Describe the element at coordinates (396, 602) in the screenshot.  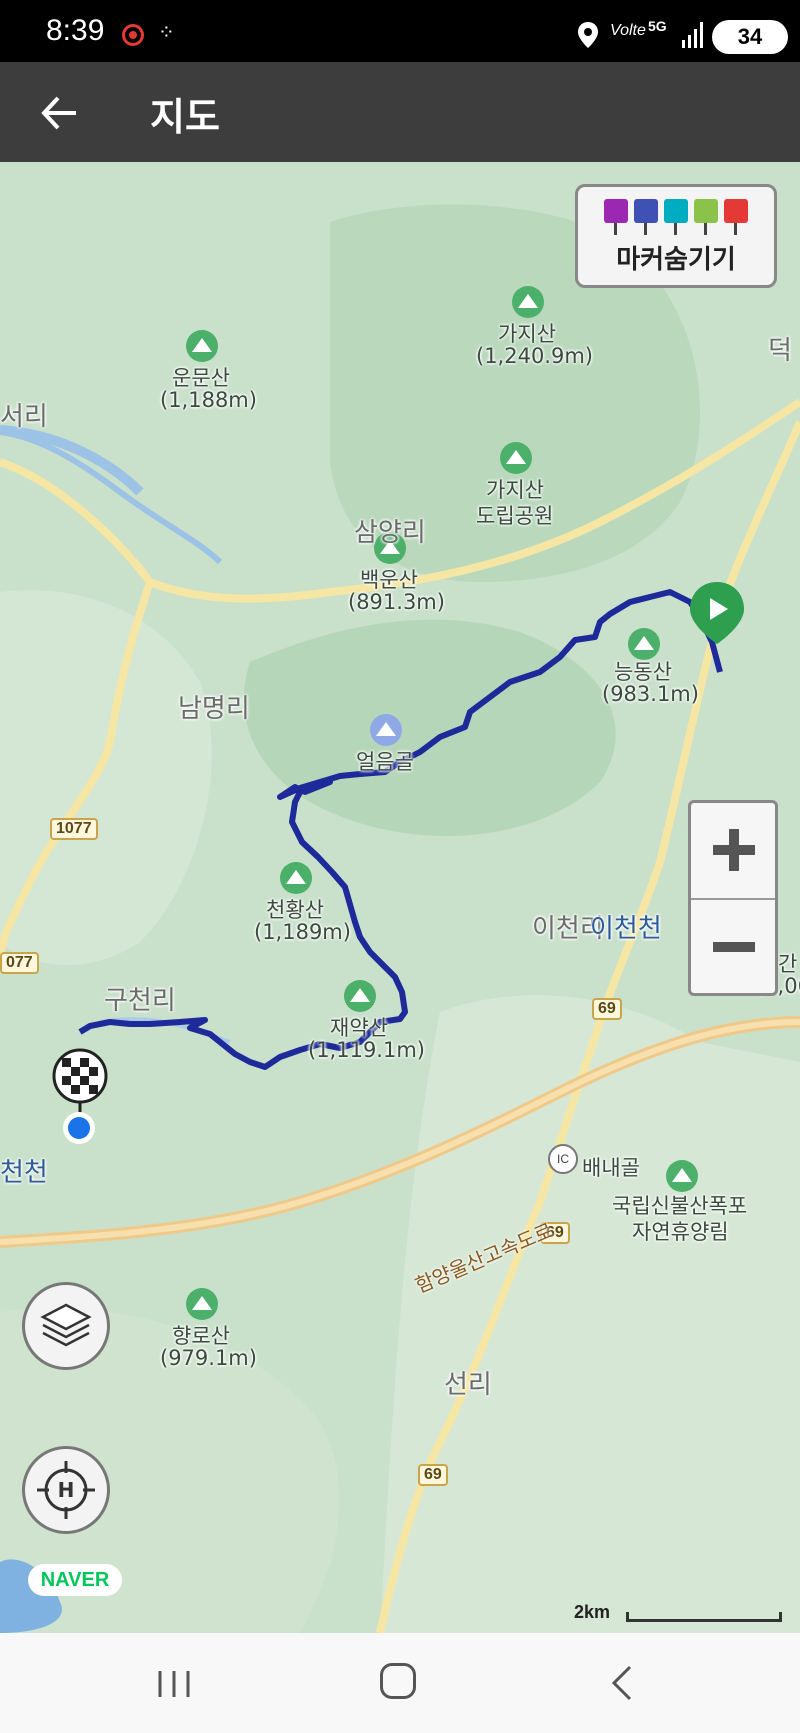
I see `mountain-height: (891.3m)` at that location.